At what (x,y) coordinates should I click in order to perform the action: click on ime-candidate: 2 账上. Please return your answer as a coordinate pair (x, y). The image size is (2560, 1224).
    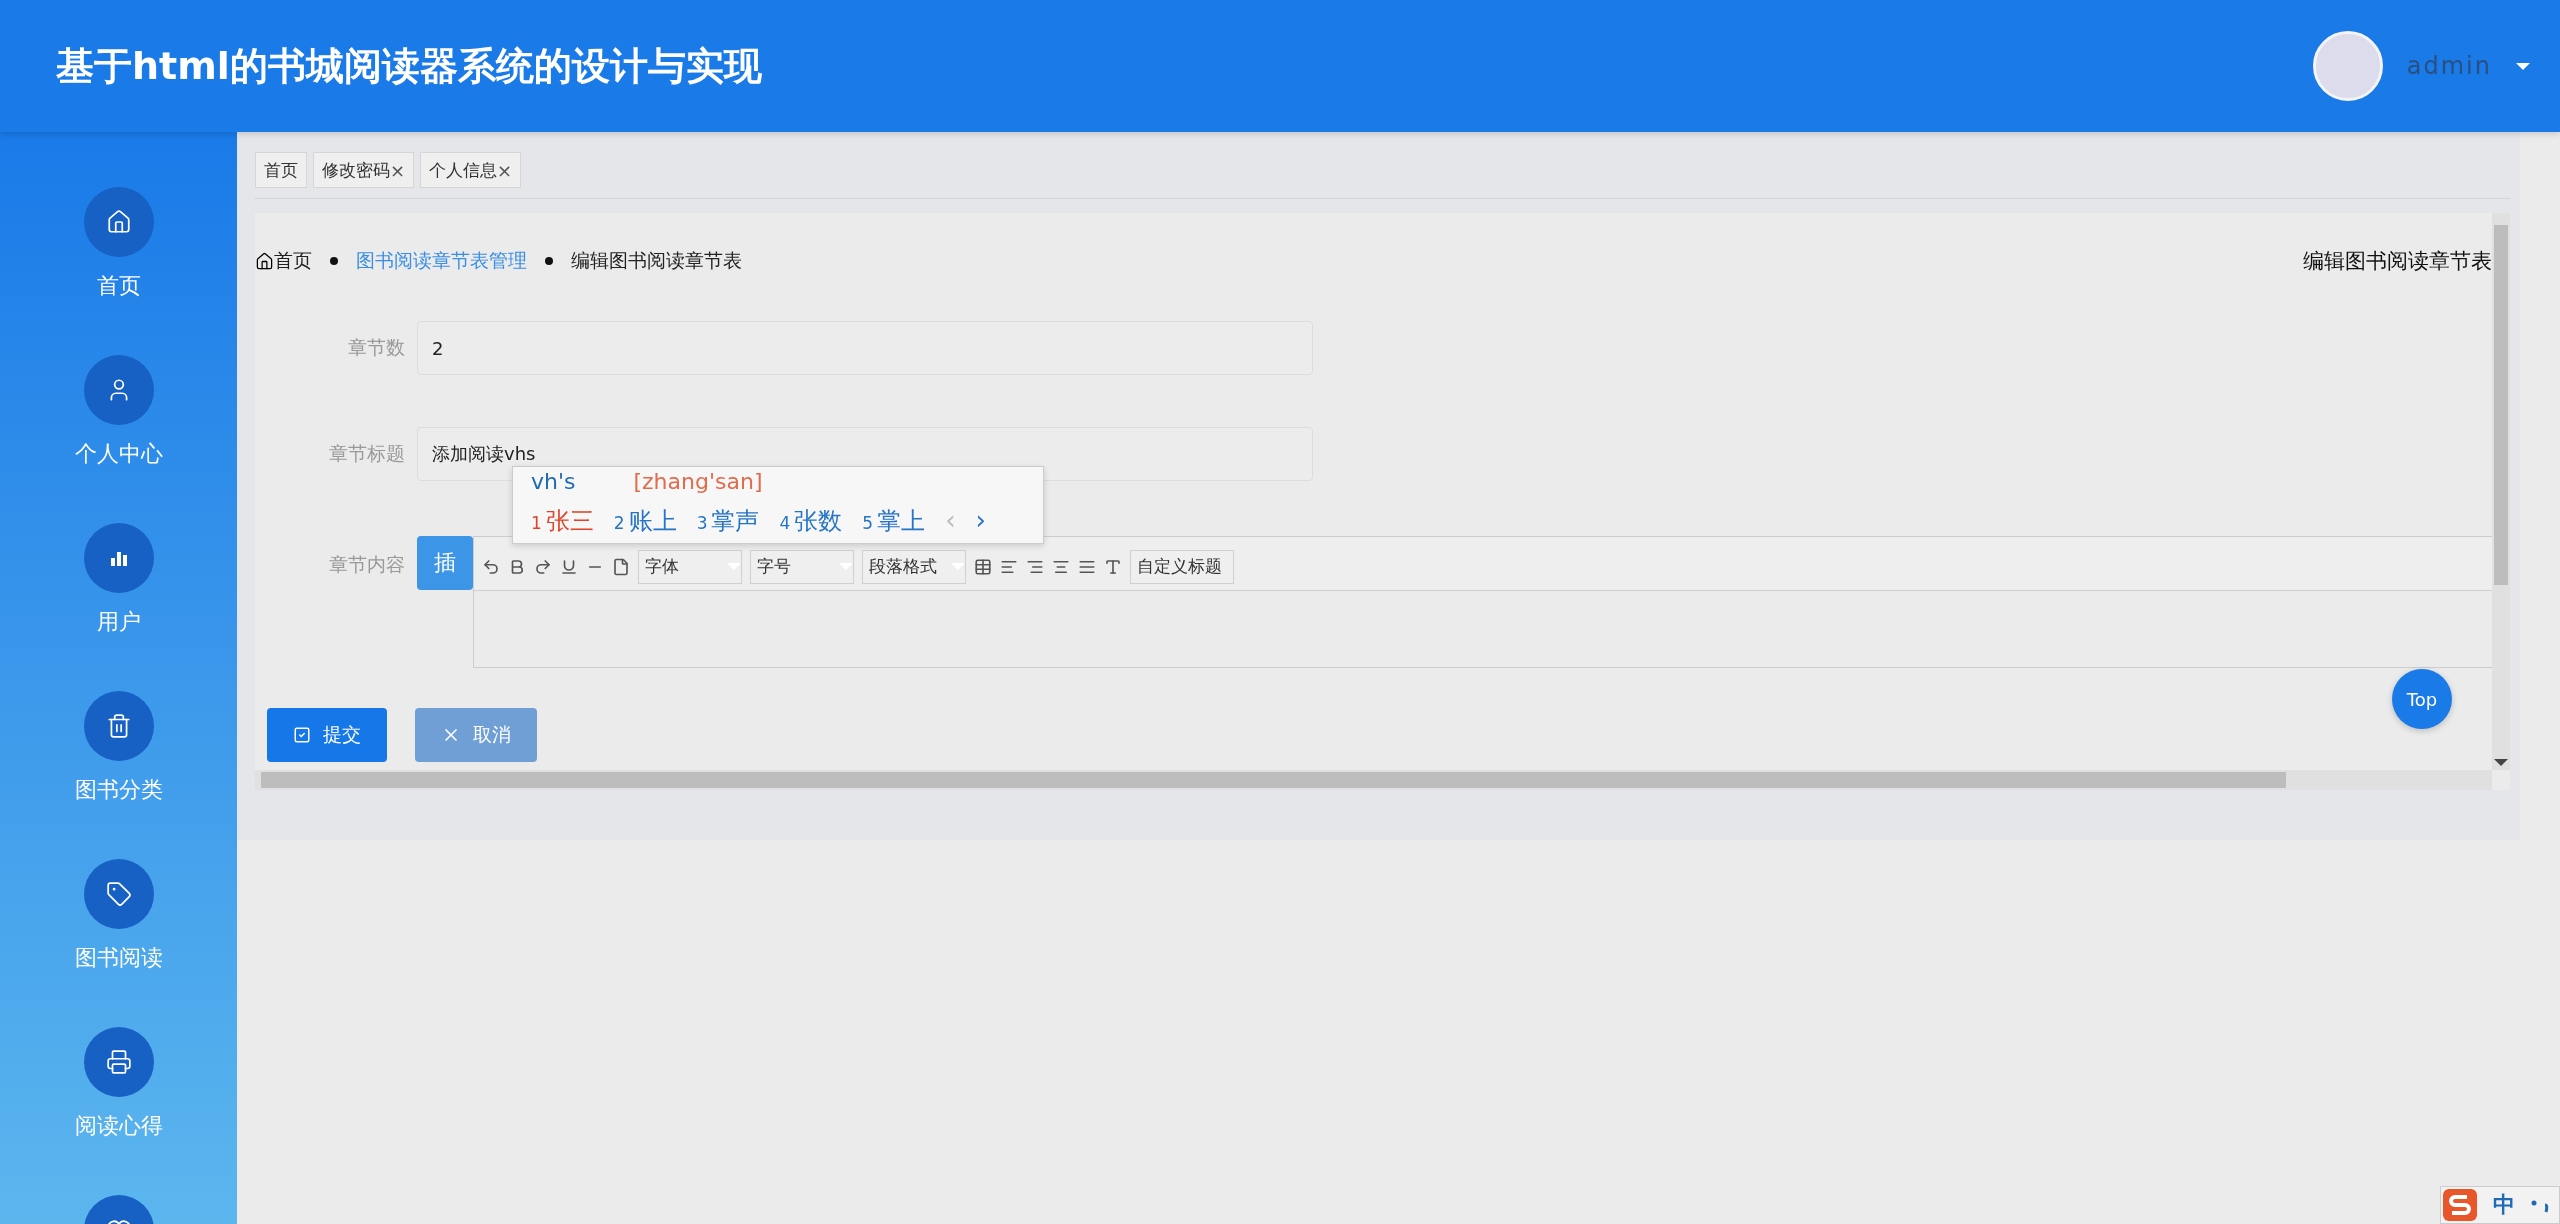
    Looking at the image, I should click on (645, 521).